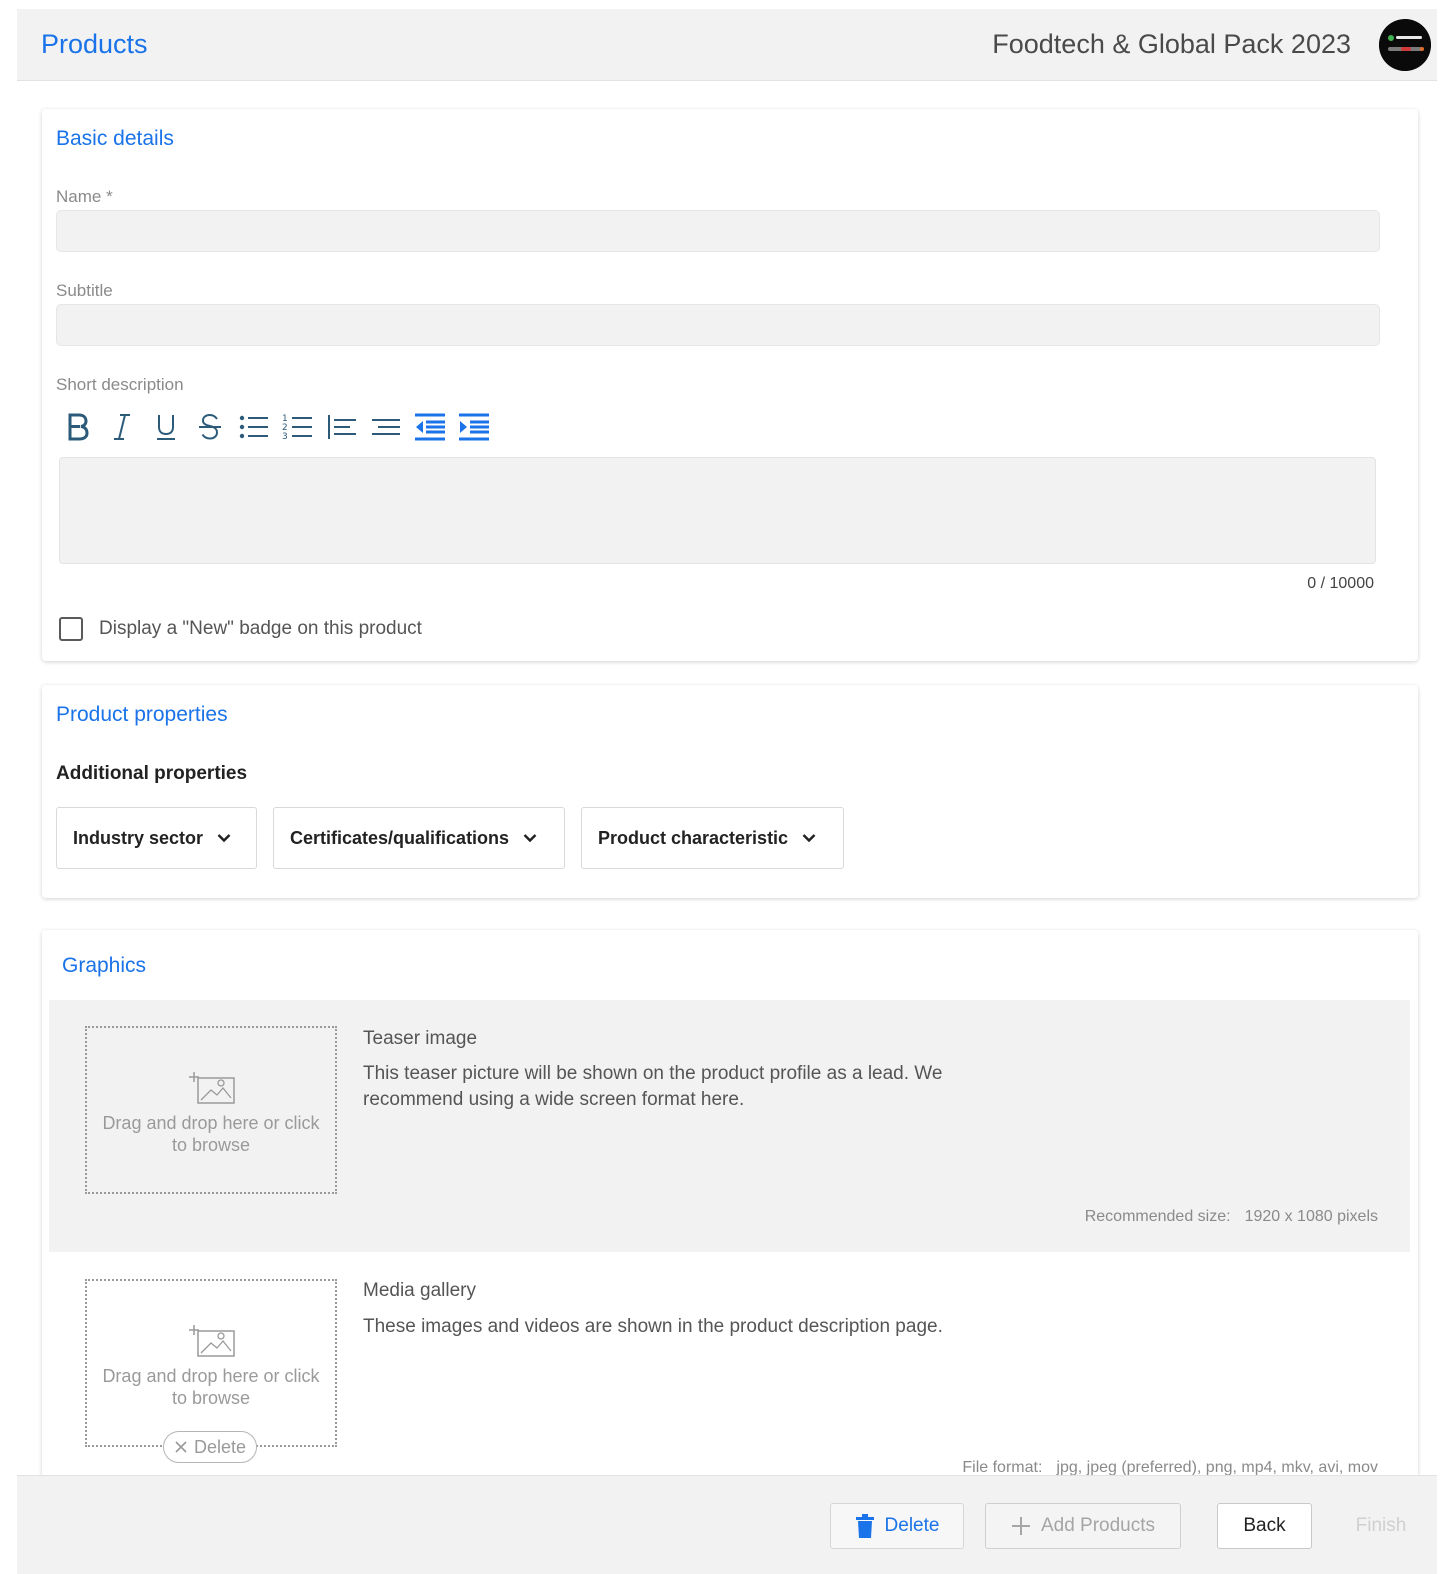 The height and width of the screenshot is (1574, 1441). Describe the element at coordinates (1231, 1217) in the screenshot. I see `teaser-recommended-size: Recommended size: 1920 x 1080 pixels` at that location.